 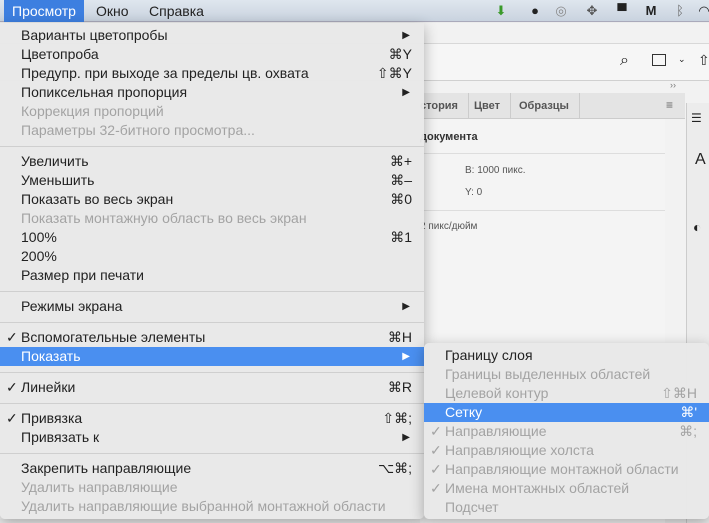 What do you see at coordinates (212, 161) in the screenshot?
I see `menu-item: Увеличить ⌘+` at bounding box center [212, 161].